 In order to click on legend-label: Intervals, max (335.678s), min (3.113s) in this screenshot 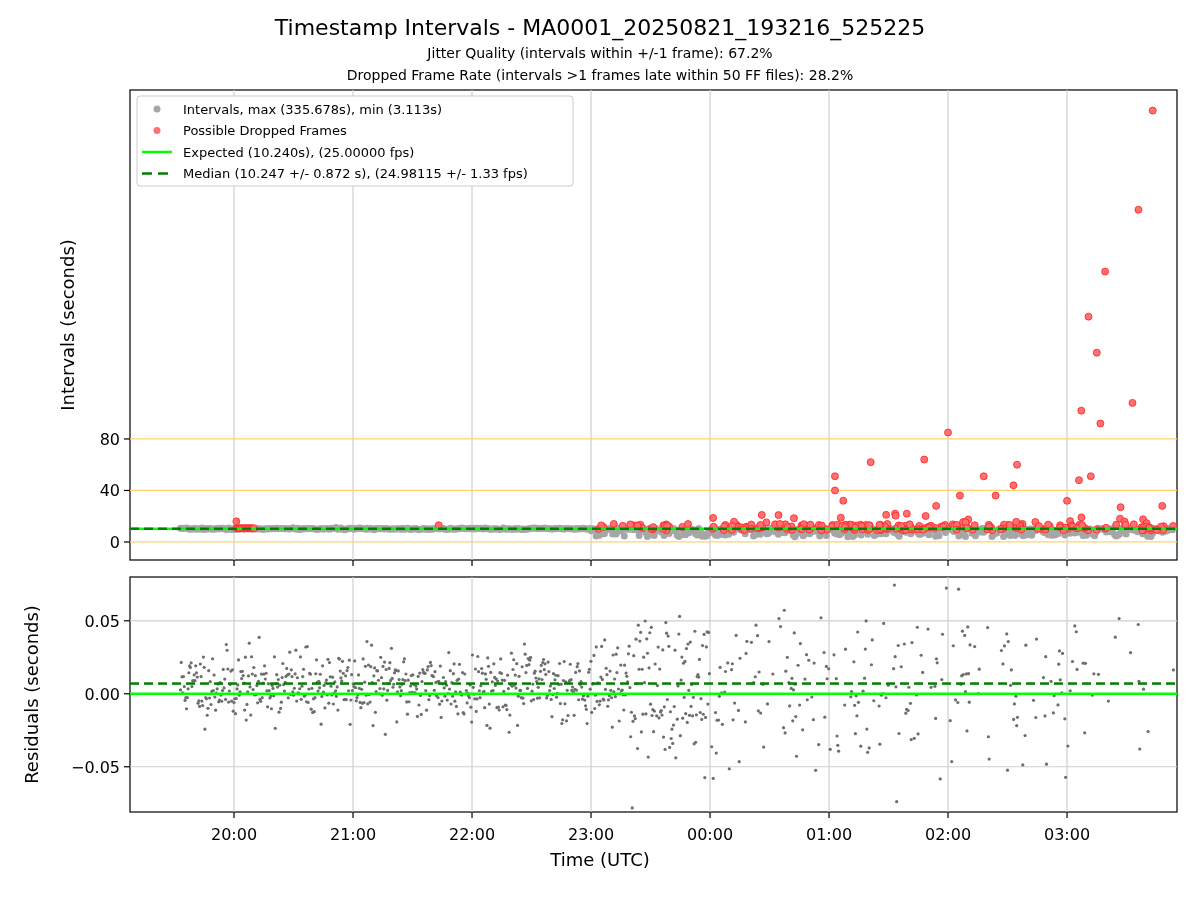, I will do `click(312, 109)`.